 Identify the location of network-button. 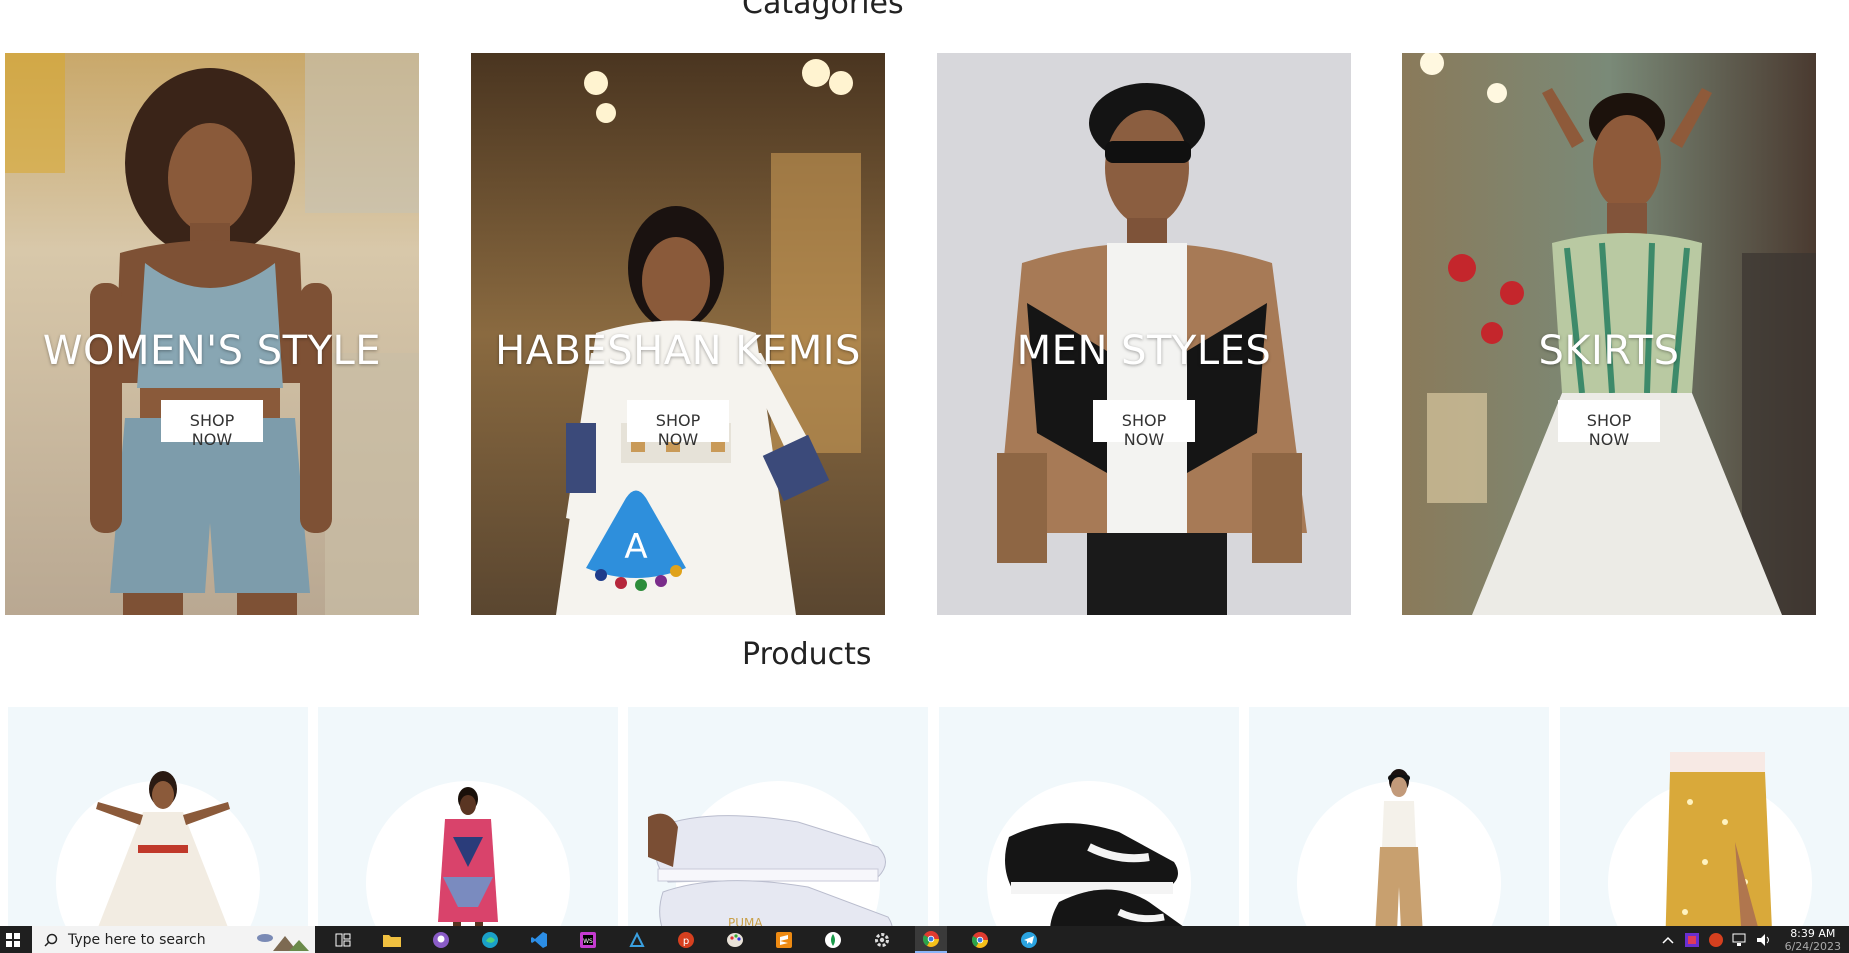
(1740, 940).